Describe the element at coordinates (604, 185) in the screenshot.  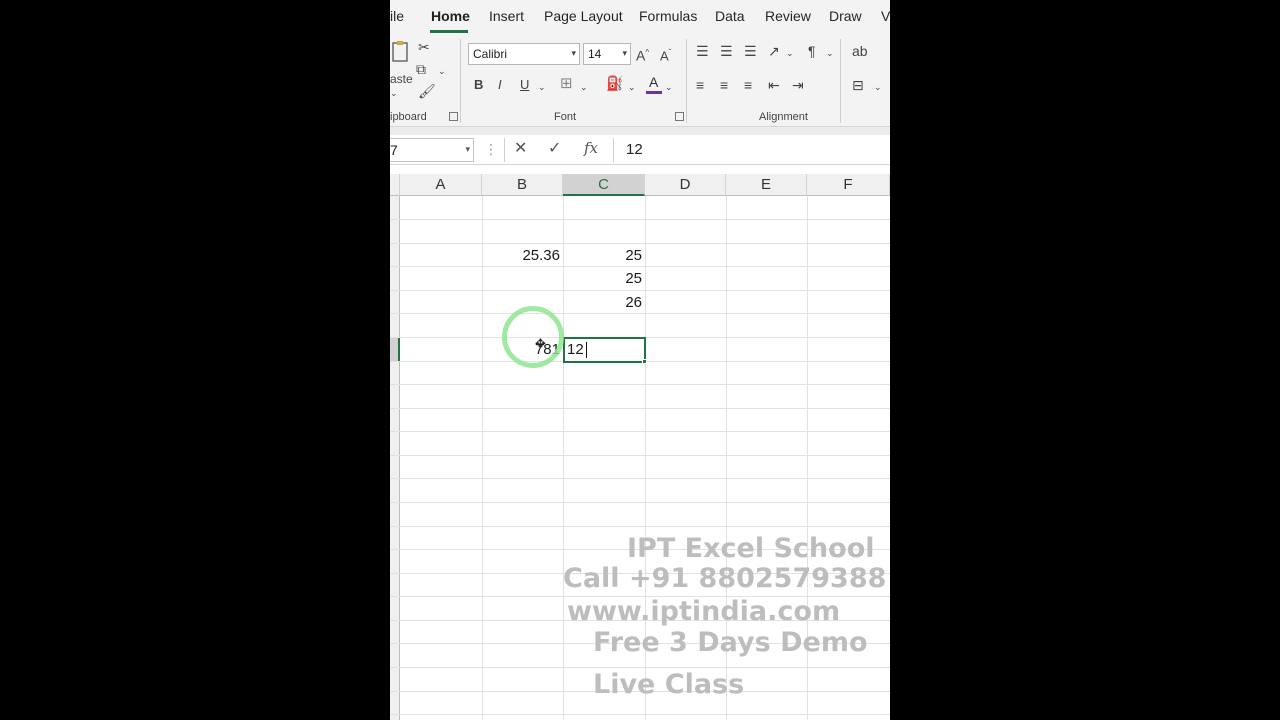
I see `column-header-c: C` at that location.